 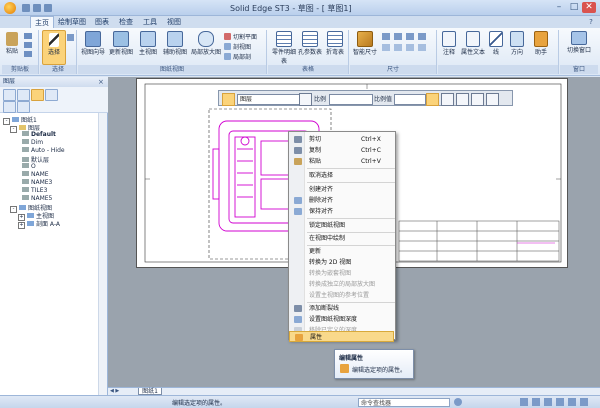 I want to click on view-style-icon, so click(x=584, y=402).